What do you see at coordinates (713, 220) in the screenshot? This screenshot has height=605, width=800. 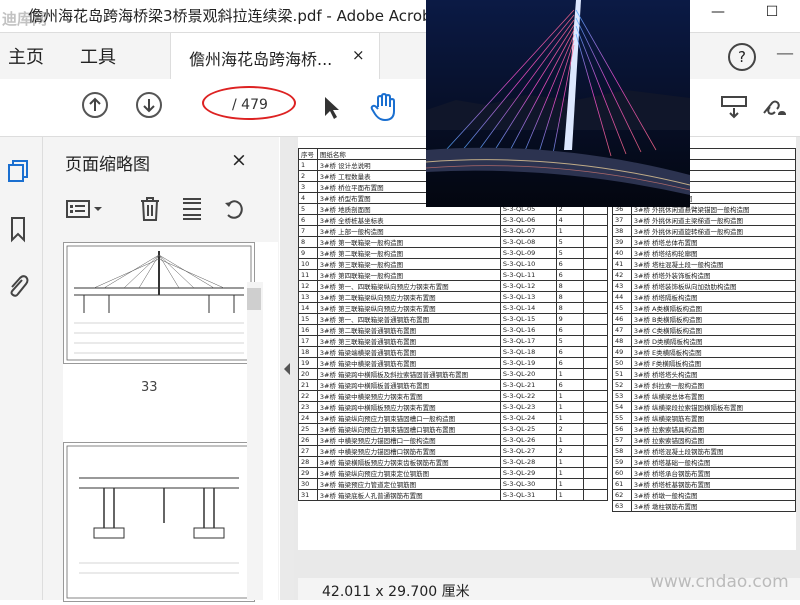 I see `table-cell: 3#桥 外挑休闲道主梁梯道一般构造图` at bounding box center [713, 220].